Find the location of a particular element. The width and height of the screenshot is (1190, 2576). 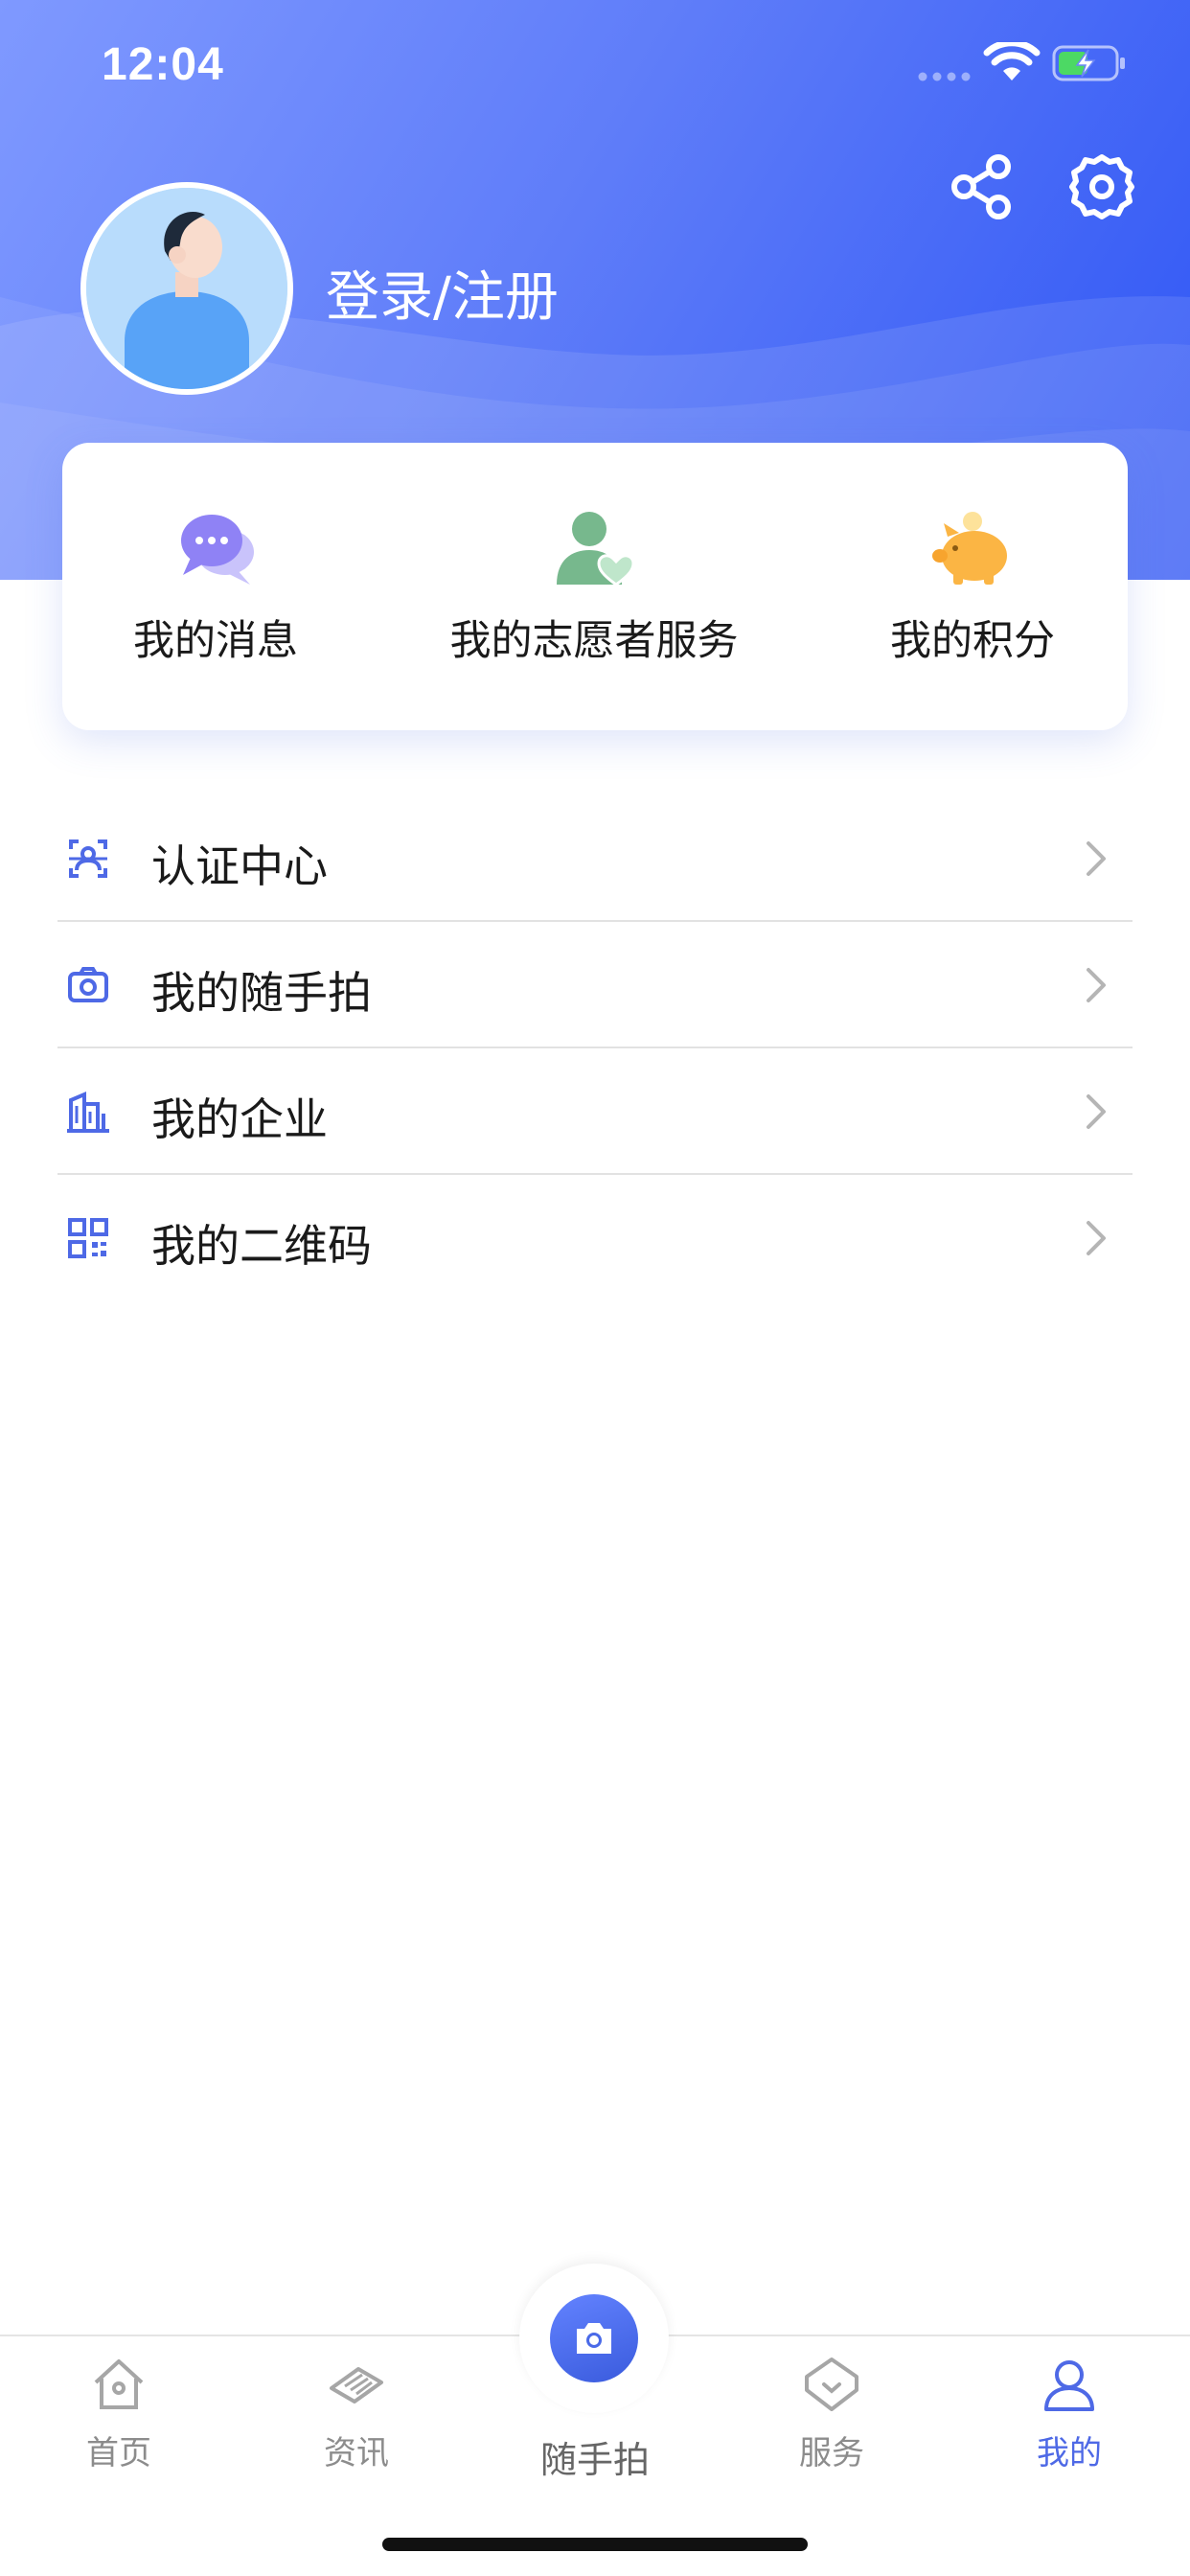

home-indicator is located at coordinates (595, 2544).